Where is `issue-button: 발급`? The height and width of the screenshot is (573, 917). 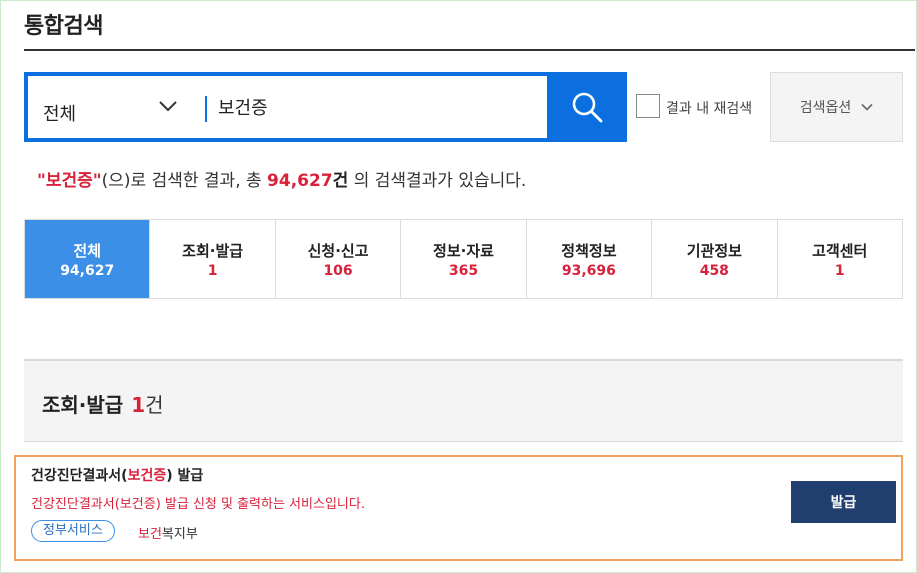
issue-button: 발급 is located at coordinates (843, 502).